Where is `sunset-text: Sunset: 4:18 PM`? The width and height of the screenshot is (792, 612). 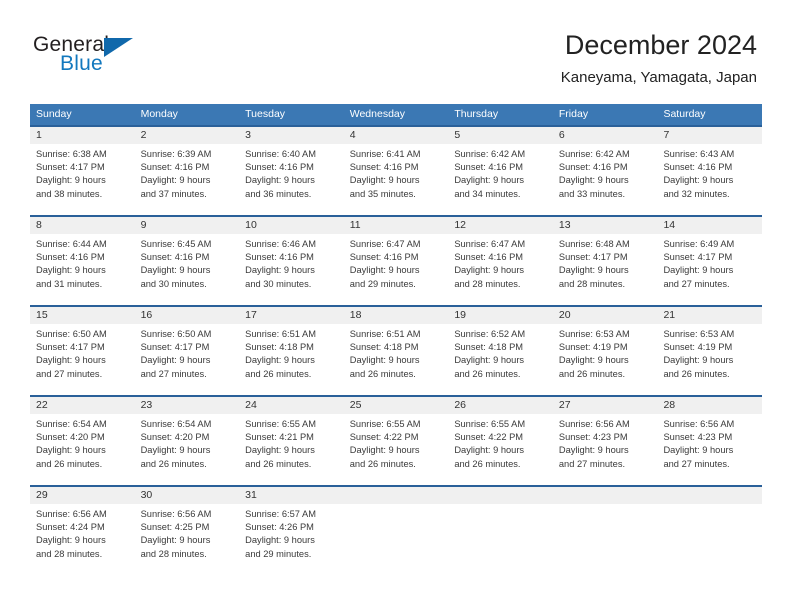
sunset-text: Sunset: 4:18 PM is located at coordinates (279, 347).